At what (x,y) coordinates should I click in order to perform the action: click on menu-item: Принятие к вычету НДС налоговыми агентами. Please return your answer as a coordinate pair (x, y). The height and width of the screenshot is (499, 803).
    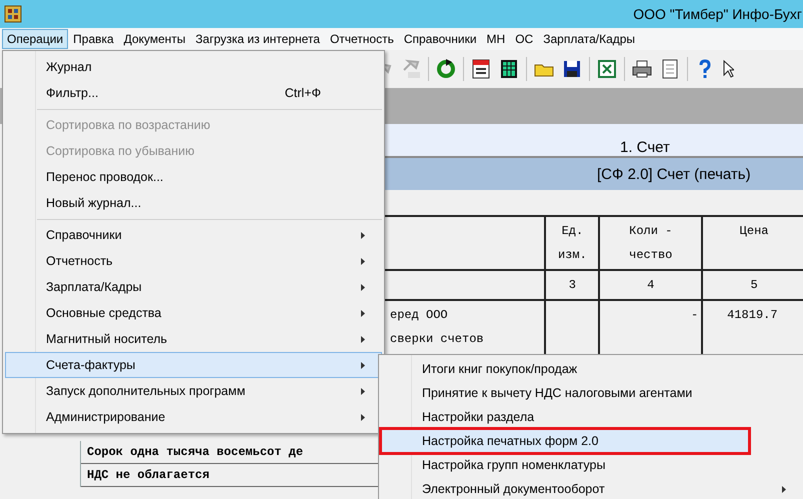
    Looking at the image, I should click on (592, 393).